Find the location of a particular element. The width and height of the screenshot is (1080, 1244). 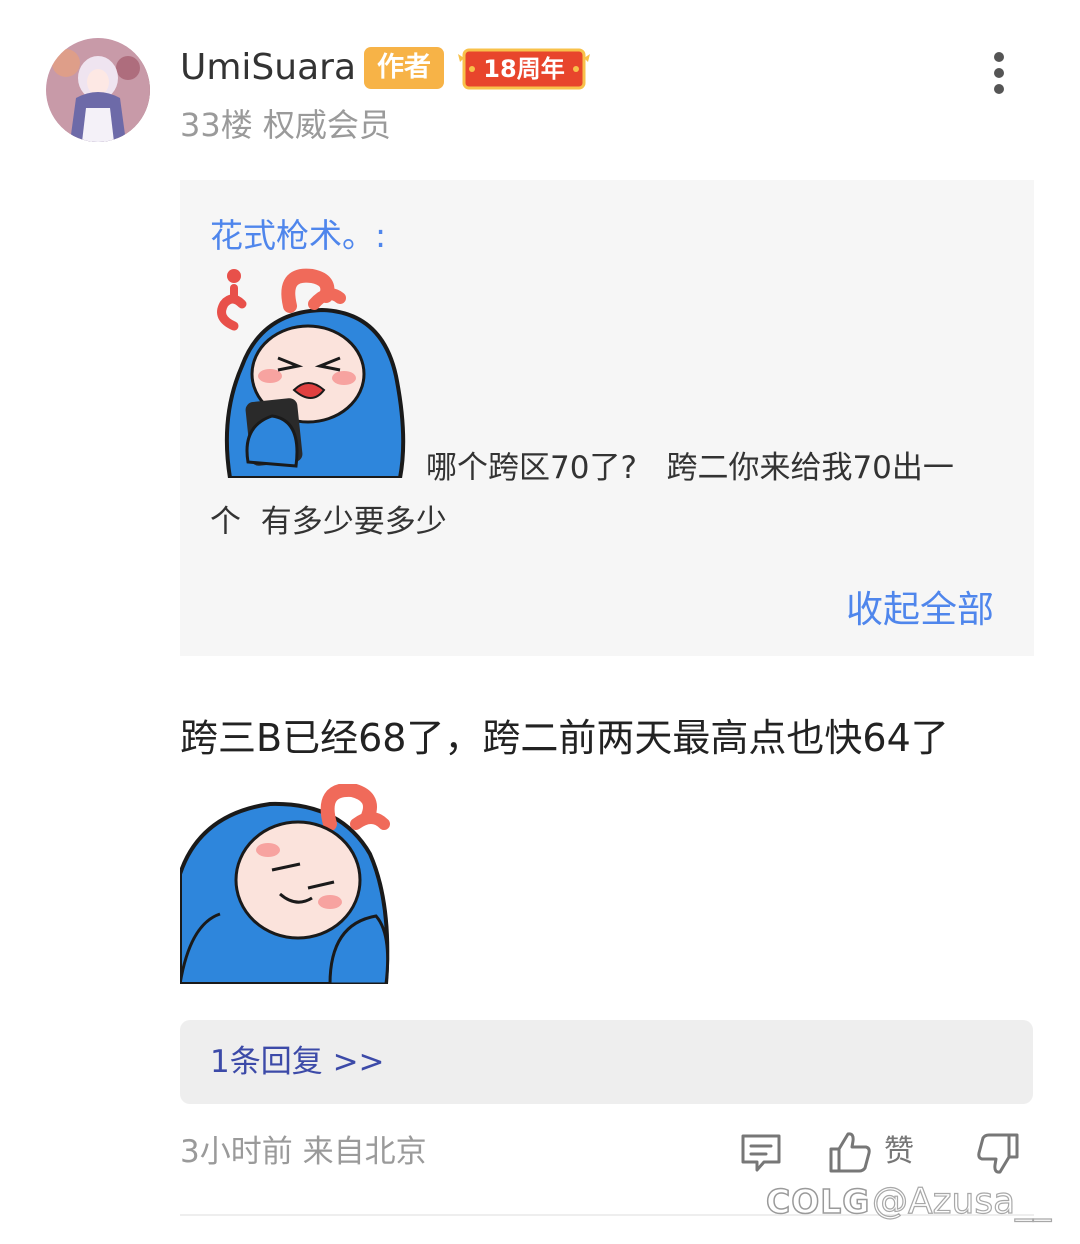

quote-author-link: 花式枪术。: is located at coordinates (298, 236).